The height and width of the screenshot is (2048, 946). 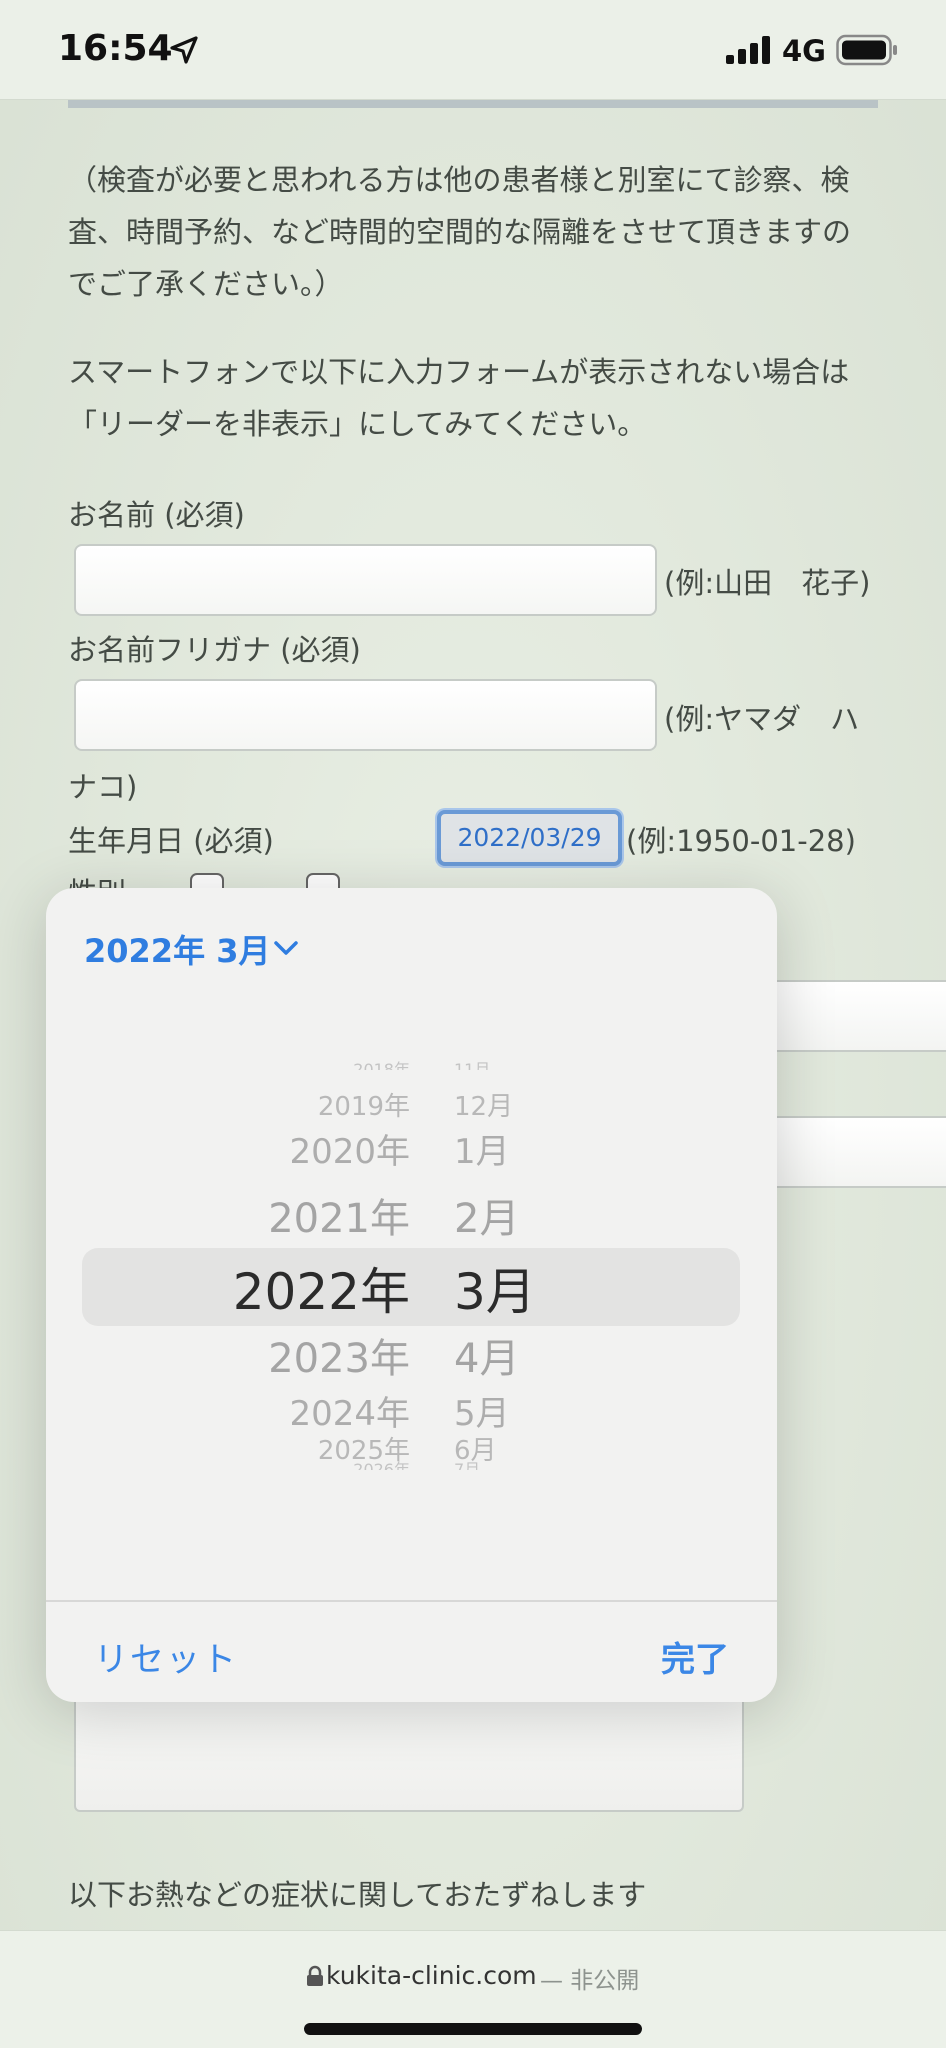 I want to click on wheel-year-label: 2021年, so click(x=339, y=1219).